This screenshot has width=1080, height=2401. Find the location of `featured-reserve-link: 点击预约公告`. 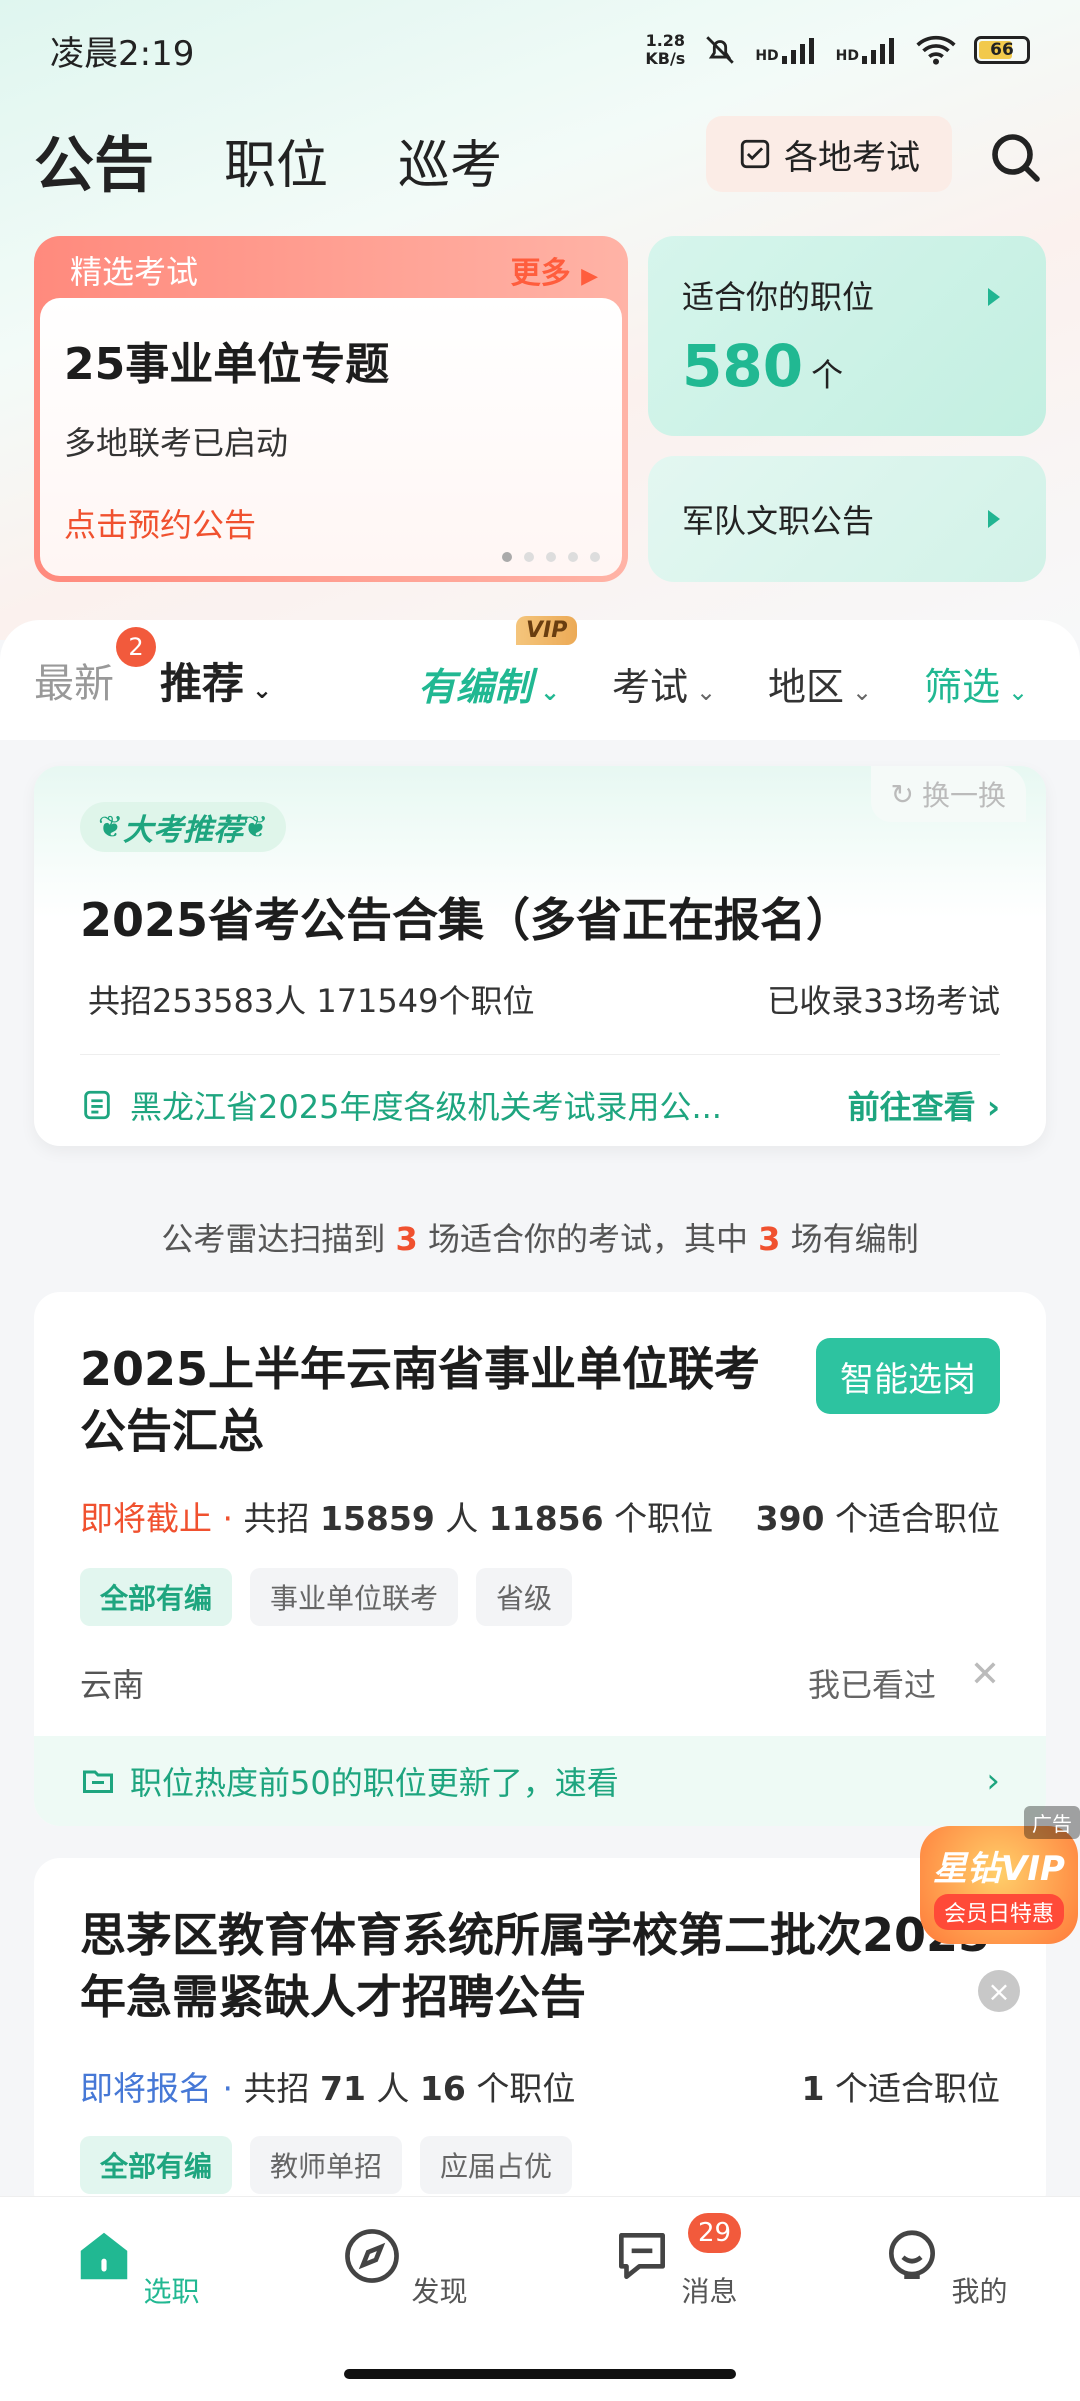

featured-reserve-link: 点击预约公告 is located at coordinates (331, 523).